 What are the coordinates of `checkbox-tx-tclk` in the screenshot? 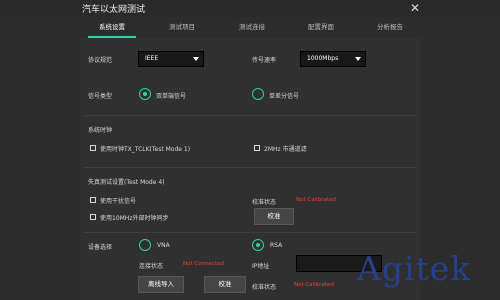 It's located at (93, 148).